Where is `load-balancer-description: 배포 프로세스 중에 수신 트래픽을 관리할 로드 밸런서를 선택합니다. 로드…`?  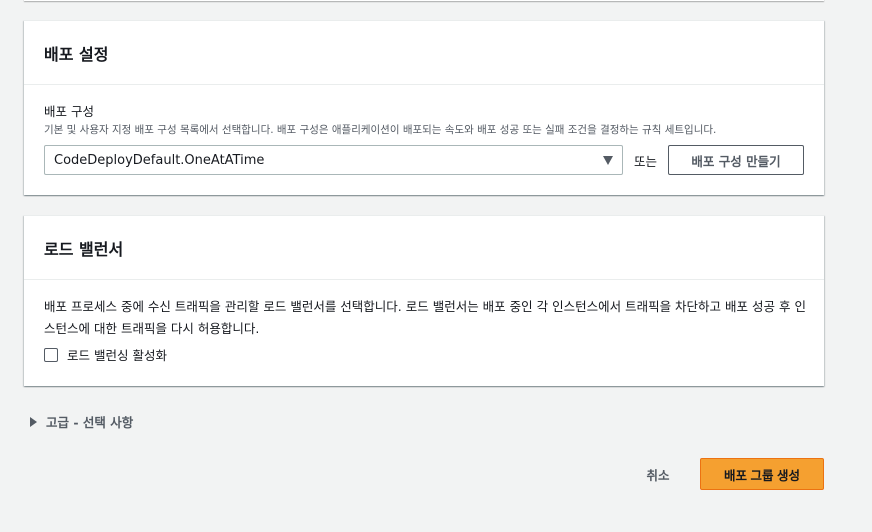 load-balancer-description: 배포 프로세스 중에 수신 트래픽을 관리할 로드 밸런서를 선택합니다. 로드… is located at coordinates (425, 317).